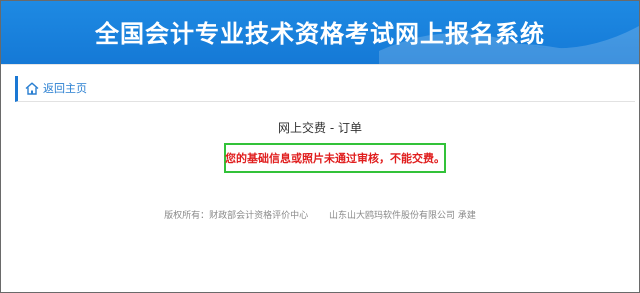 The image size is (640, 293). Describe the element at coordinates (236, 216) in the screenshot. I see `footer-copyright: 版权所有：财政部会计资格评价中心` at that location.